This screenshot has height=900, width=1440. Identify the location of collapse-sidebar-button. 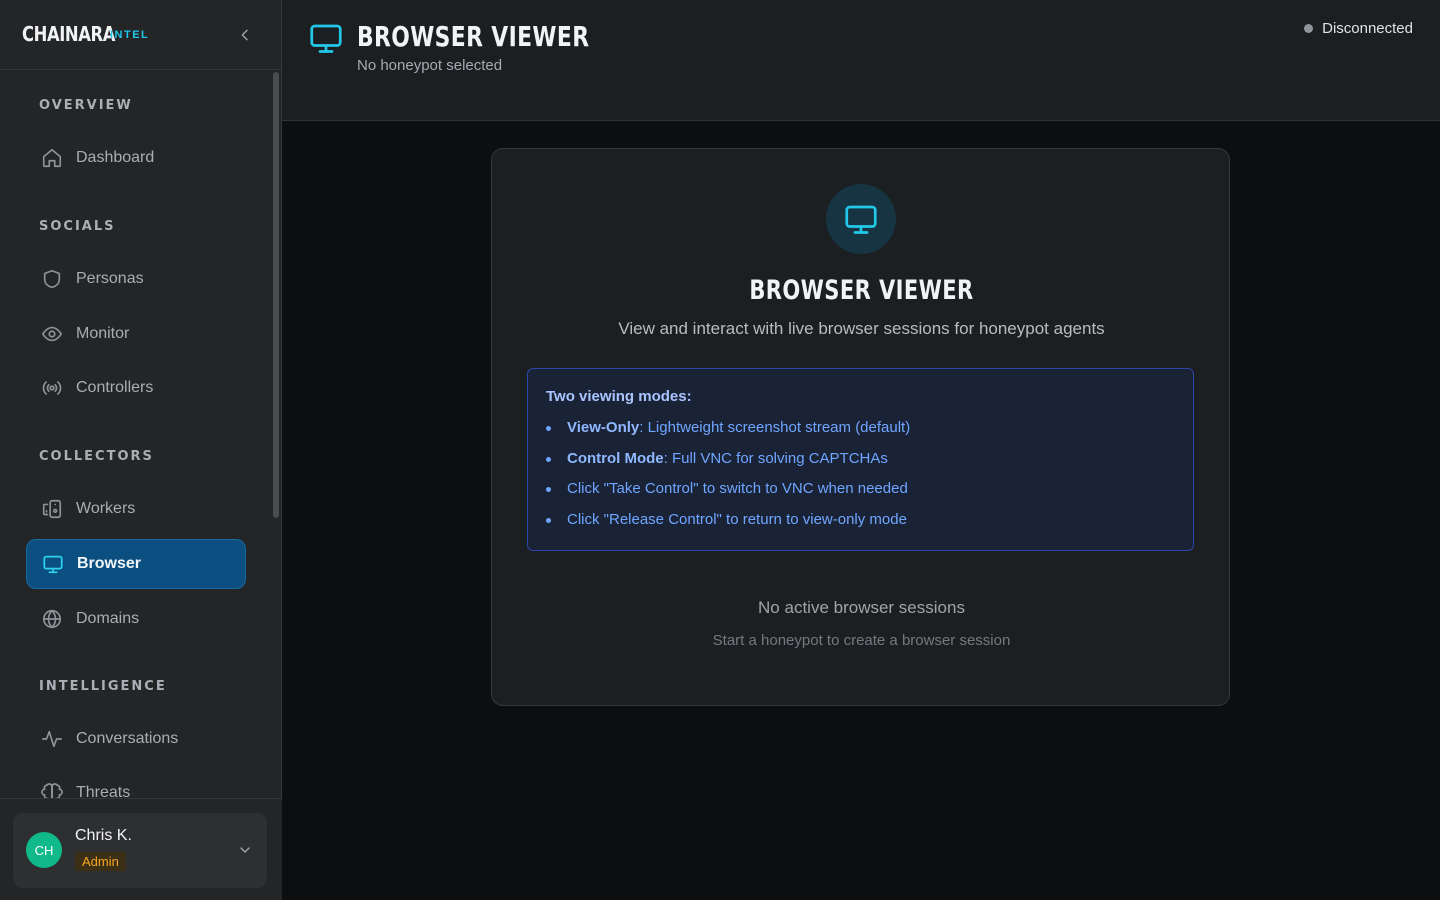
(245, 35).